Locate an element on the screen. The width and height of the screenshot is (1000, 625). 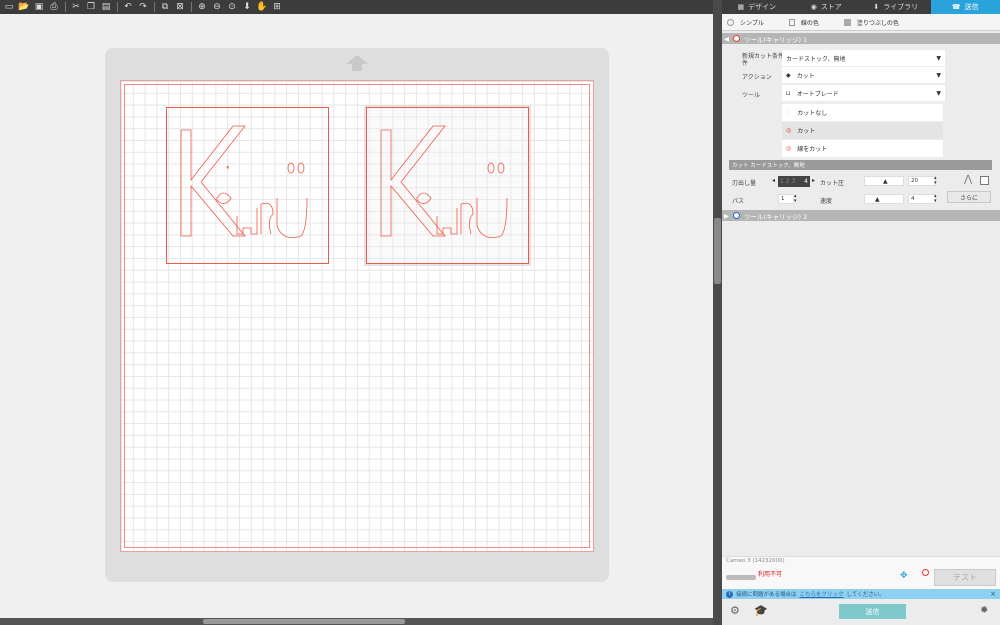
option-line-cut: ◎ 線をカット is located at coordinates (862, 148).